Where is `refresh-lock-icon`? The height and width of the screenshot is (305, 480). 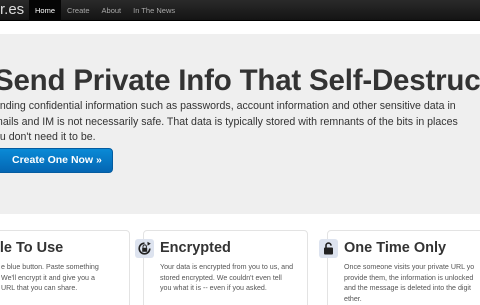 refresh-lock-icon is located at coordinates (144, 248).